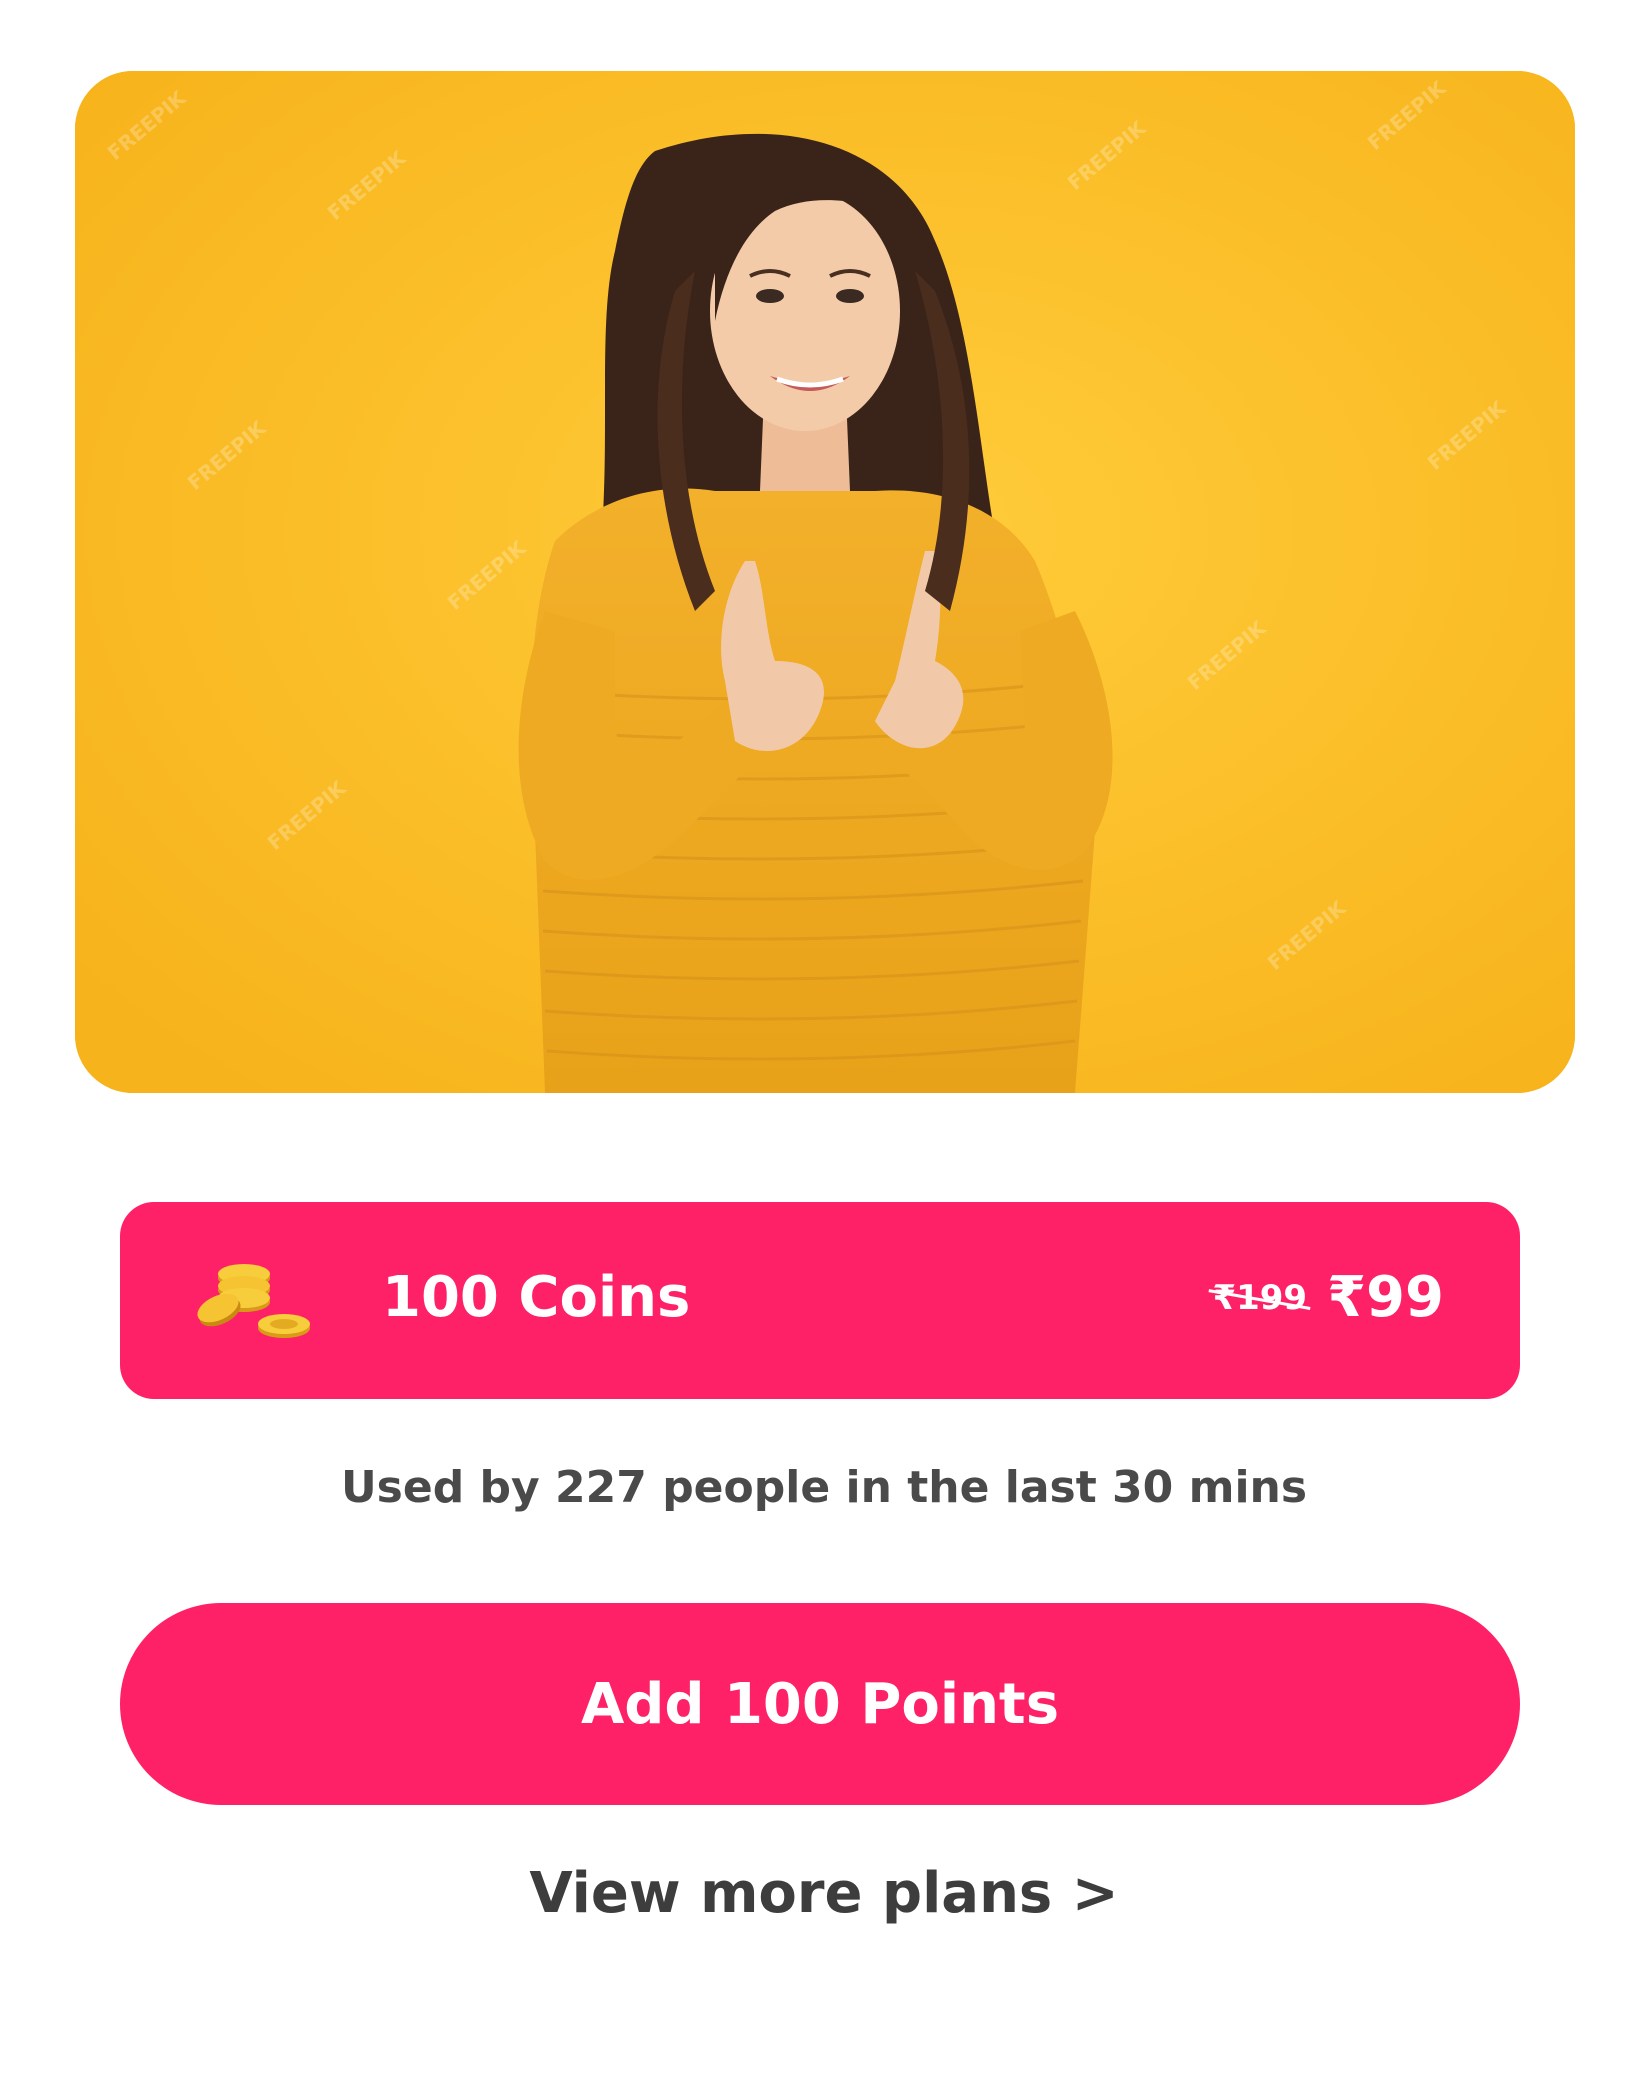 This screenshot has height=2076, width=1648. What do you see at coordinates (824, 1487) in the screenshot?
I see `usage-note: Used by 227 people in the last 30 mins` at bounding box center [824, 1487].